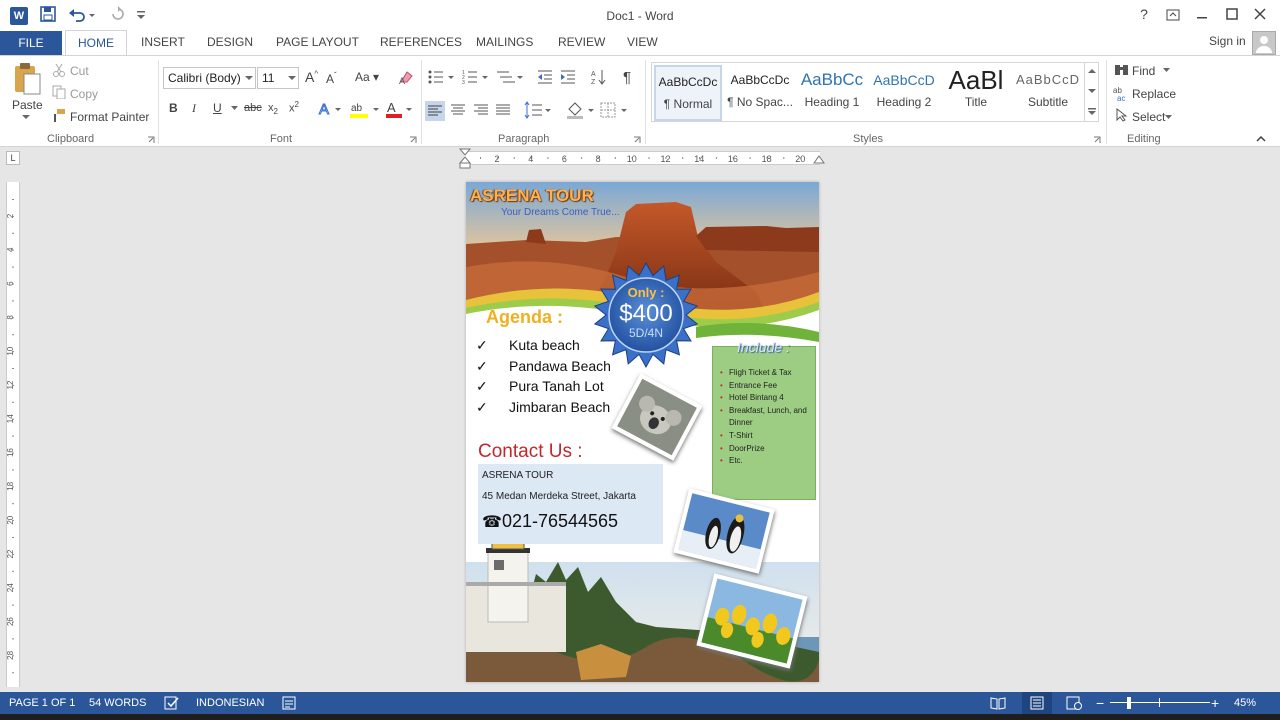 Image resolution: width=1280 pixels, height=720 pixels. Describe the element at coordinates (568, 77) in the screenshot. I see `increase-indent-icon` at that location.